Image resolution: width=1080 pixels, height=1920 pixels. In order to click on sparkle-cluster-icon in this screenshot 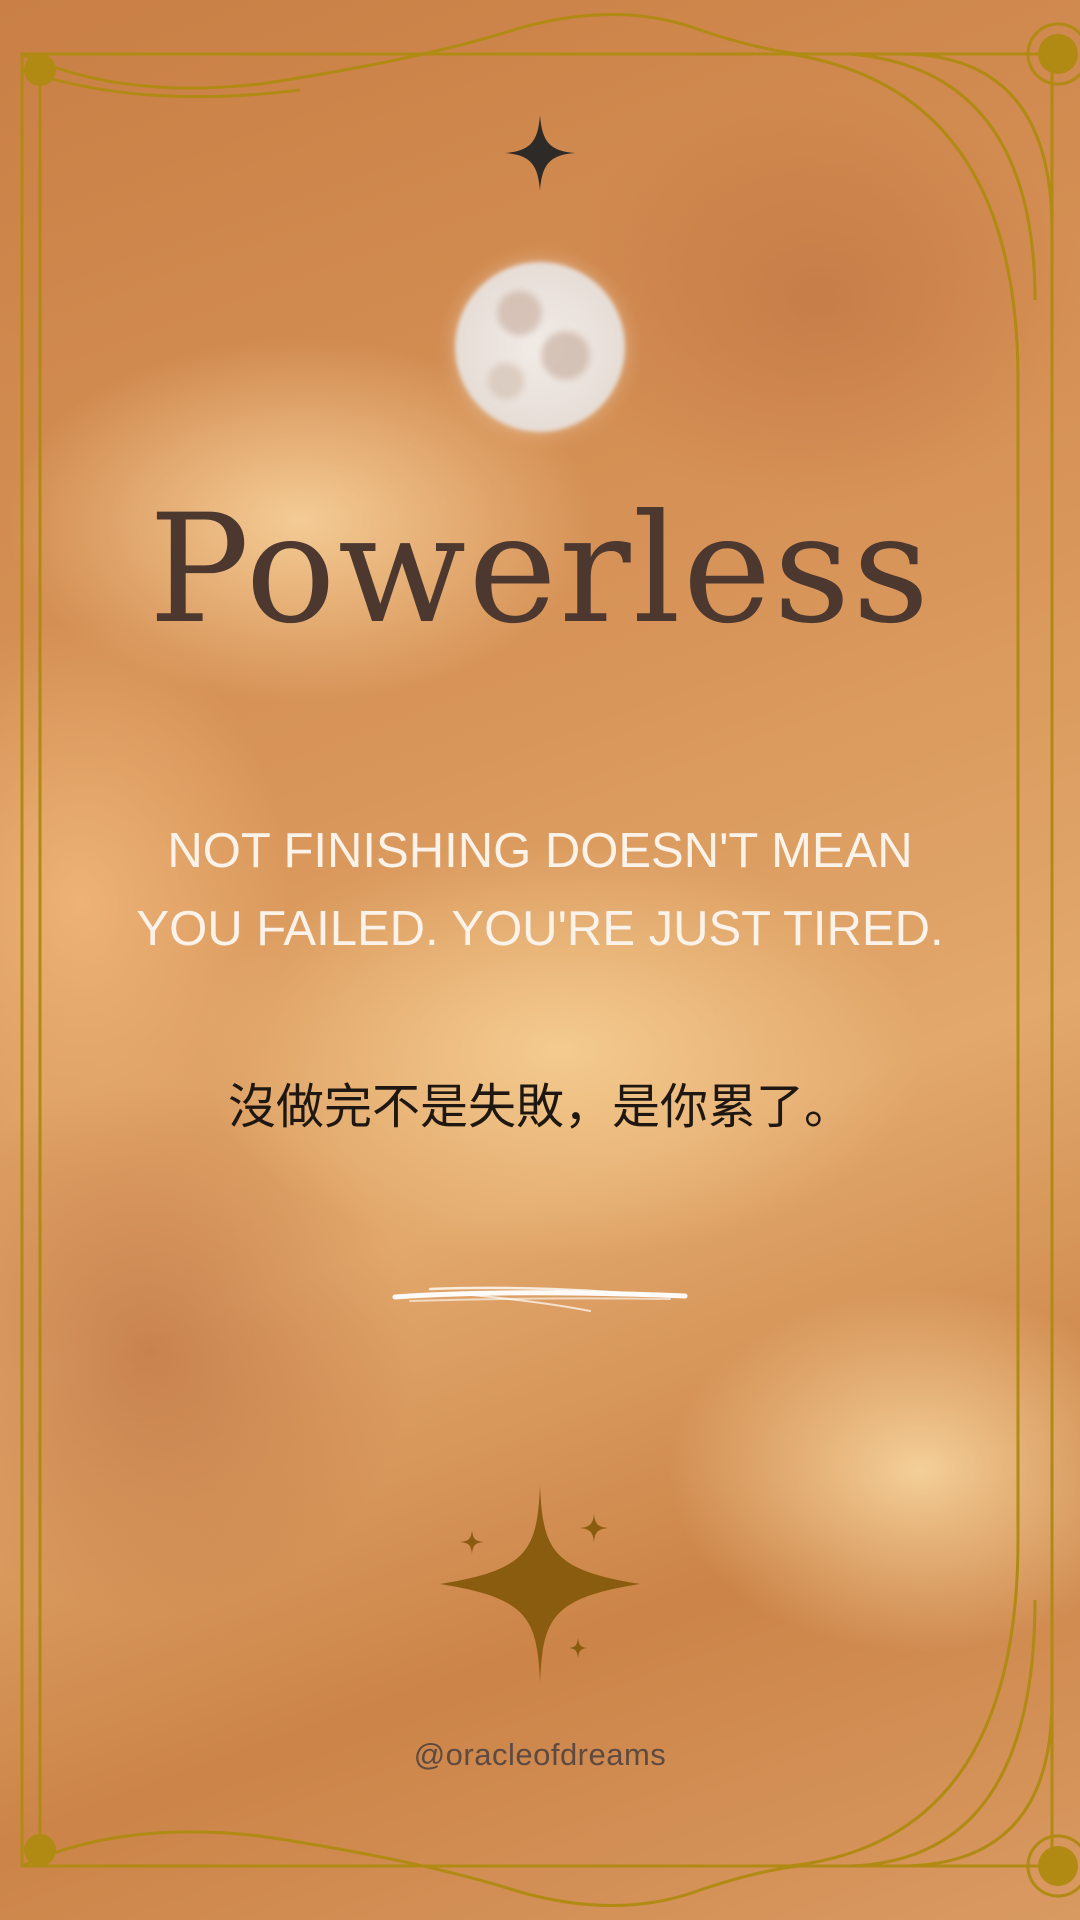, I will do `click(540, 1584)`.